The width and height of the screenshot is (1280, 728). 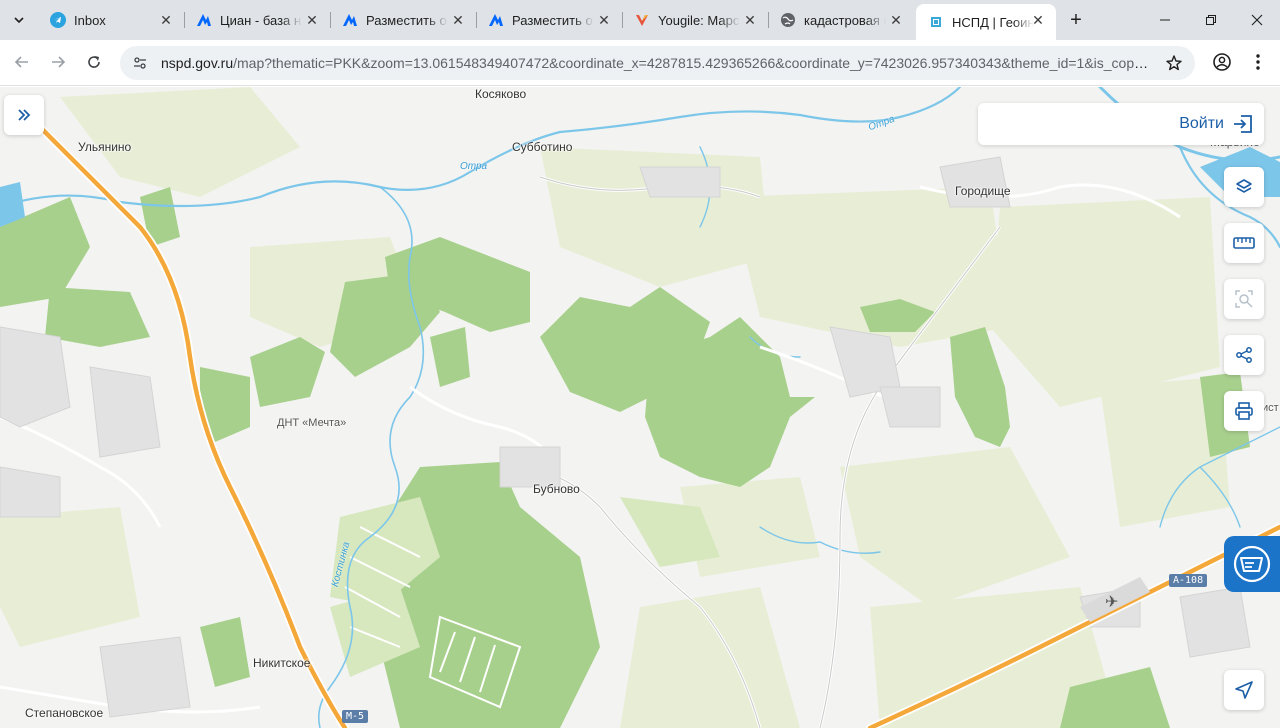 What do you see at coordinates (105, 147) in the screenshot?
I see `place-label: Ульянино` at bounding box center [105, 147].